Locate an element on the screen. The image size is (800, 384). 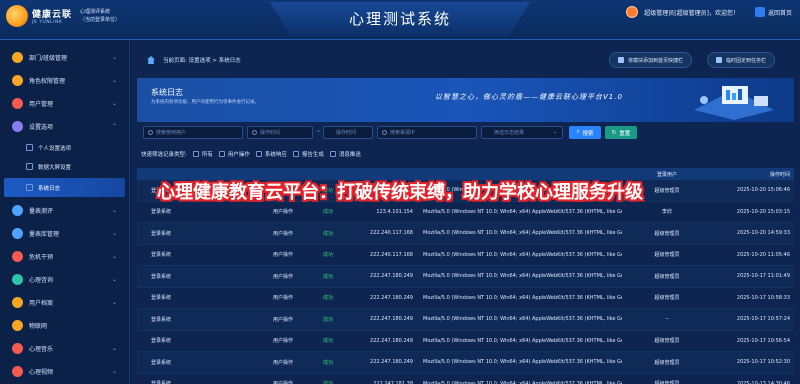
type-checkbox-message: 消息推送 is located at coordinates (345, 154).